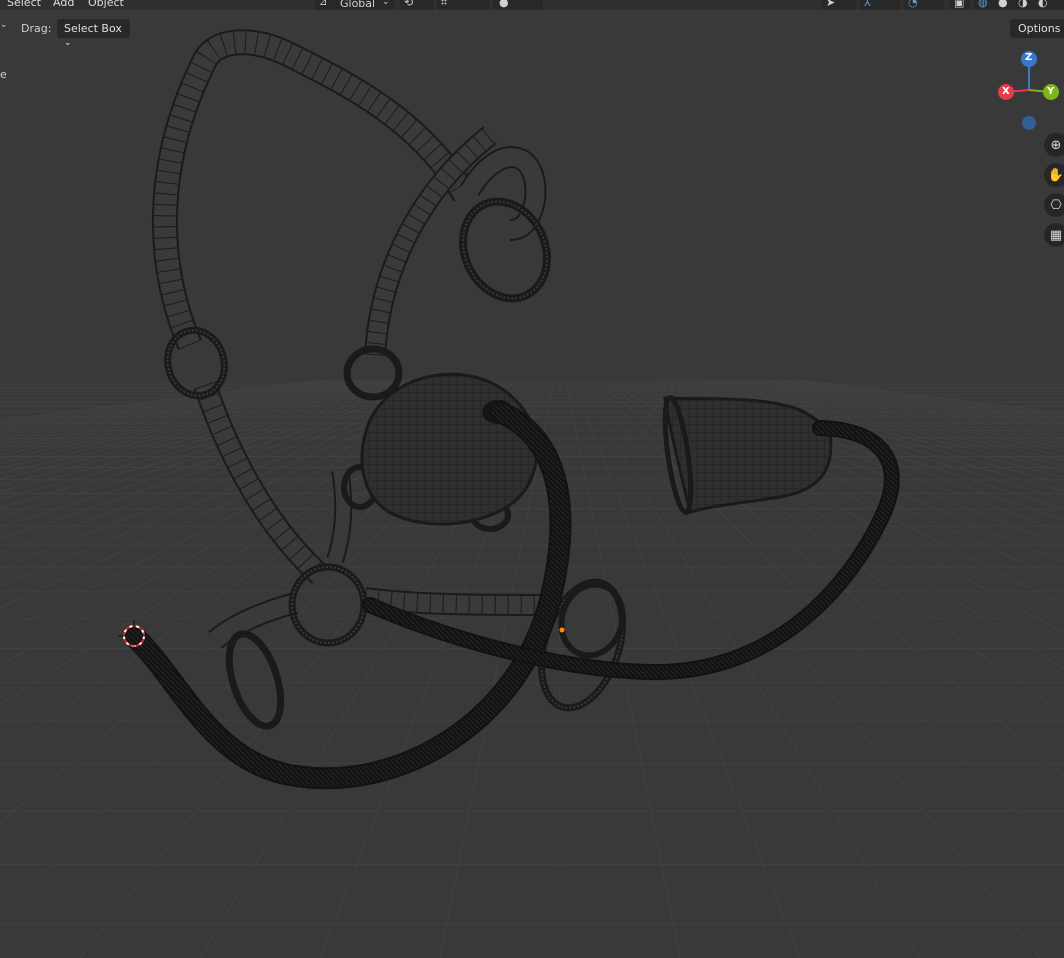  Describe the element at coordinates (839, 5) in the screenshot. I see `visibility-dropdown: ➤` at that location.